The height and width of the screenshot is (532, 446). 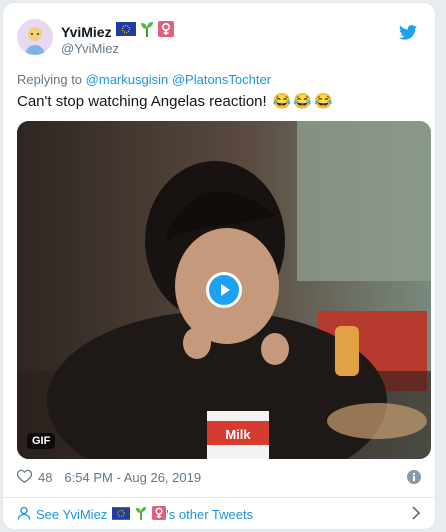 What do you see at coordinates (72, 514) in the screenshot?
I see `see-prefix: See YviMiez` at bounding box center [72, 514].